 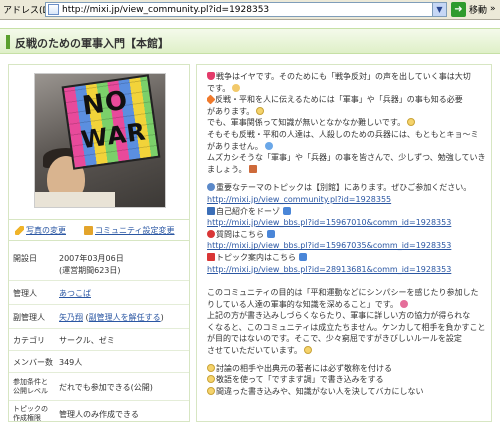 I want to click on desc-line: 重要なテーマのトピックは【別館】にあります。ぜひご参加ください。, so click(x=347, y=188).